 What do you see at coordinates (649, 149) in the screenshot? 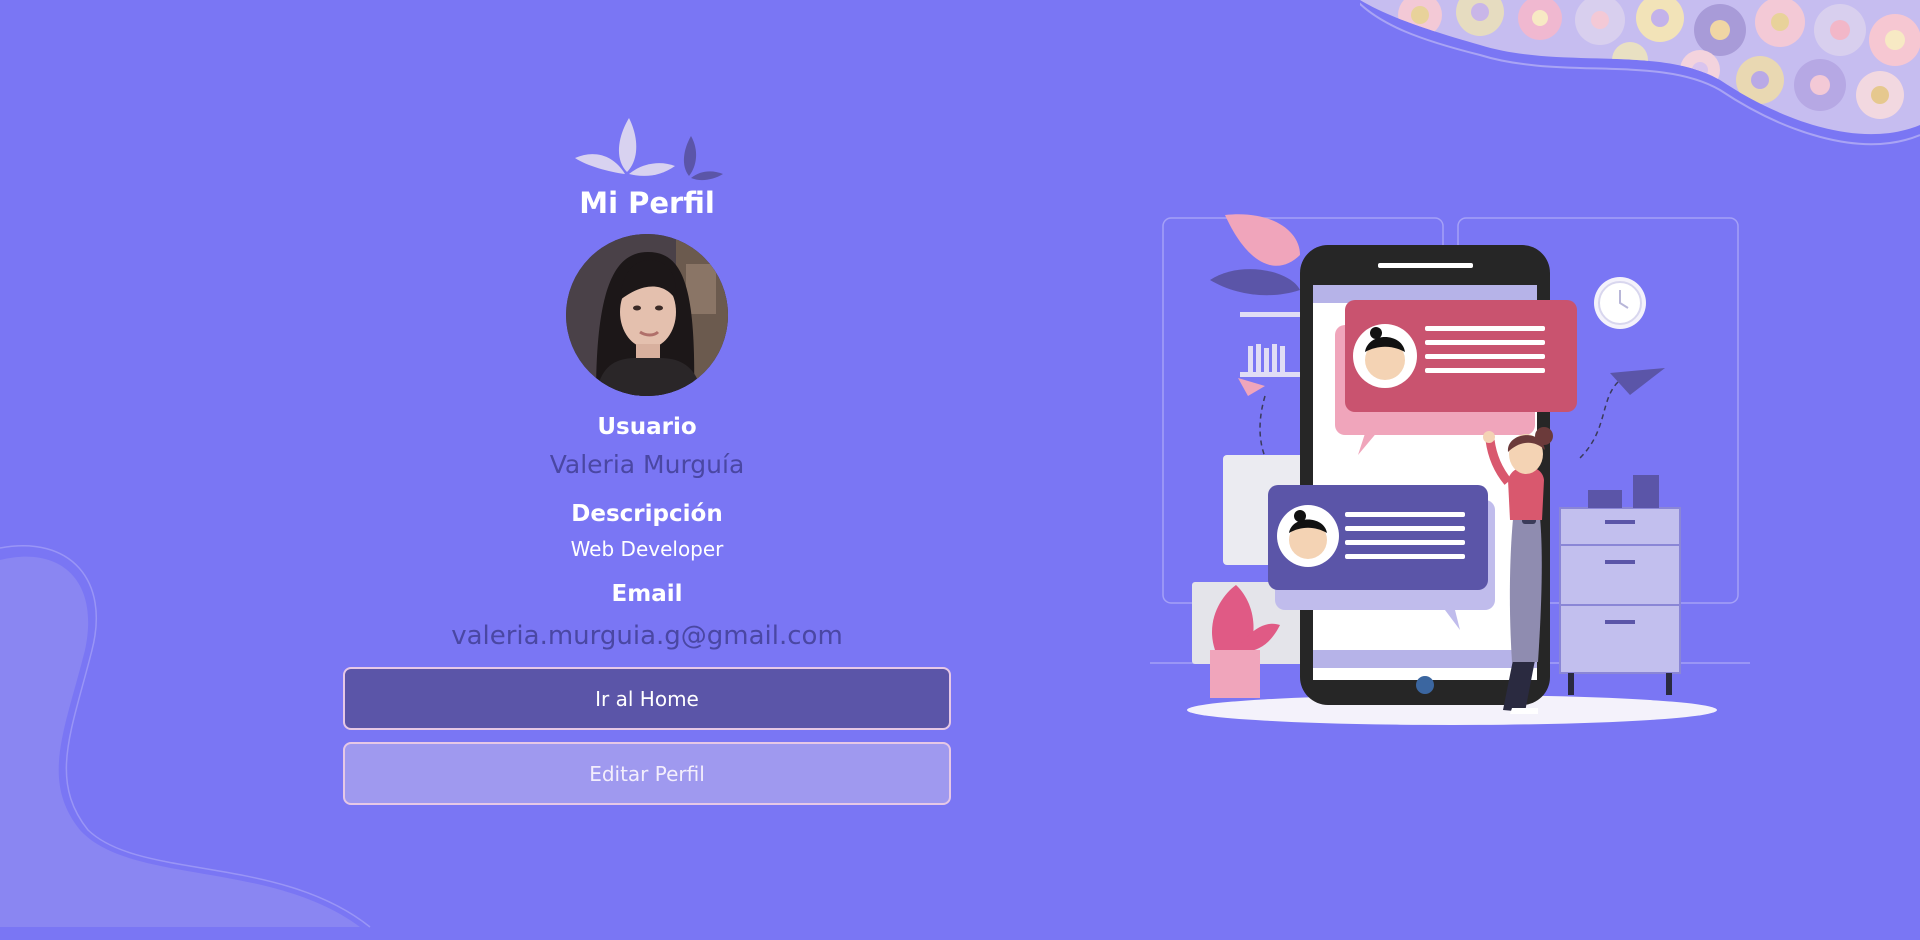
I see `leaves-logo-icon` at bounding box center [649, 149].